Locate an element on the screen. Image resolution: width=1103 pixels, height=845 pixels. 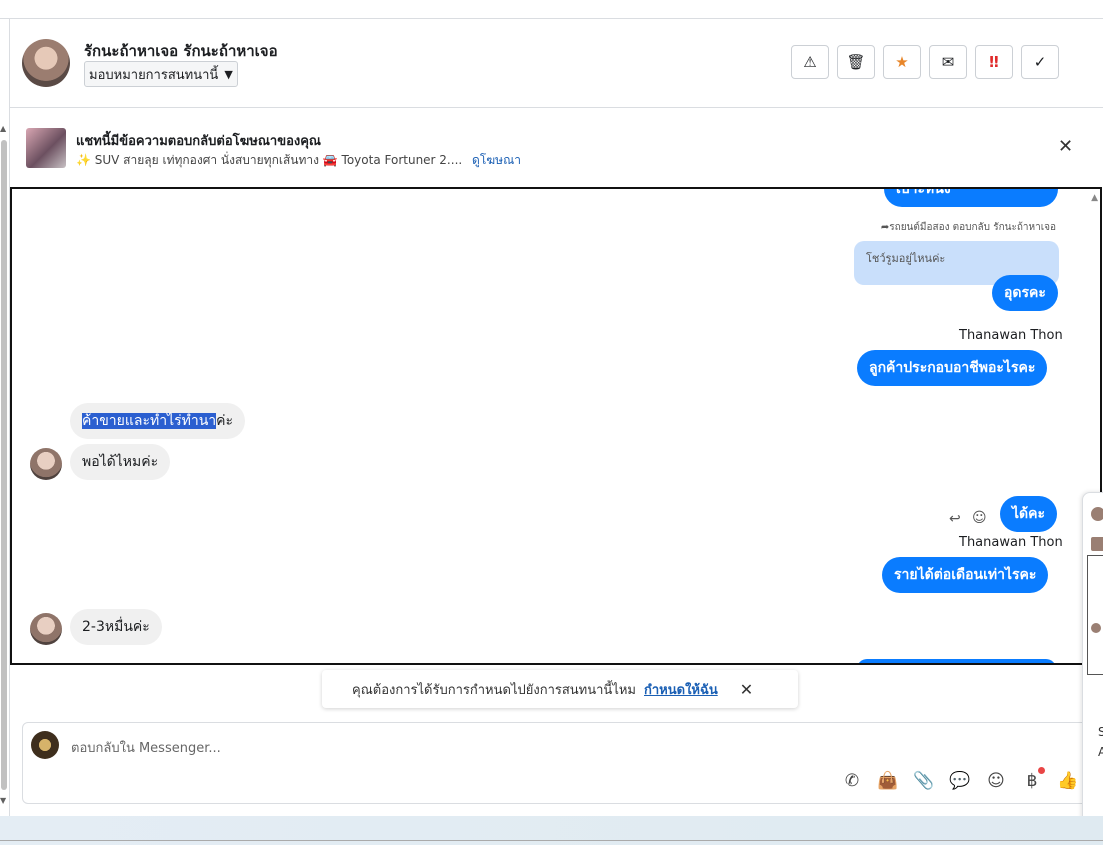
envelope-open-icon: ✉ is located at coordinates (948, 62).